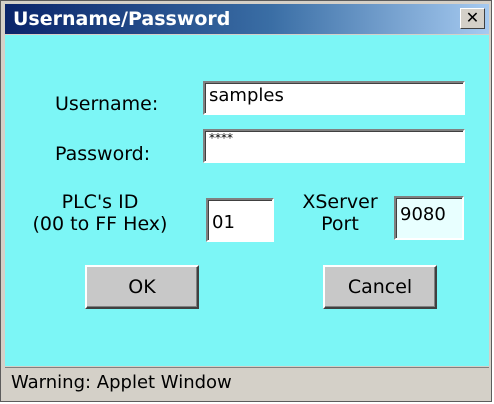 Image resolution: width=494 pixels, height=404 pixels. I want to click on plc-id-field: 01, so click(240, 220).